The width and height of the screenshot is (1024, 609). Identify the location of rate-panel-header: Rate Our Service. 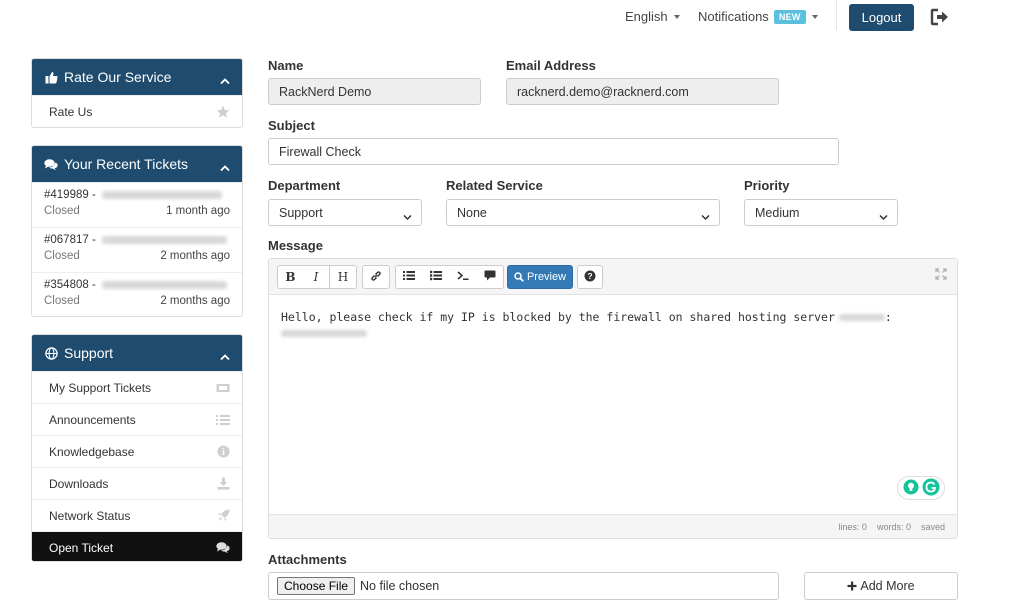
(137, 77).